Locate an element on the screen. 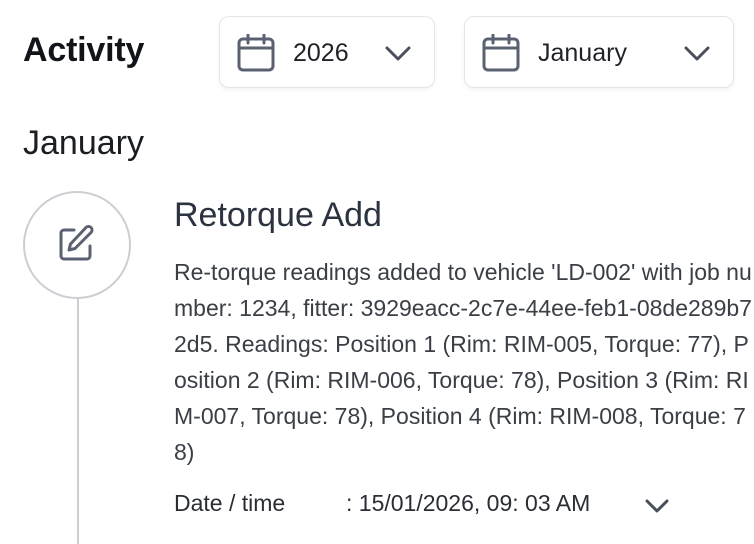 Image resolution: width=754 pixels, height=544 pixels. year-select: 2026 is located at coordinates (327, 52).